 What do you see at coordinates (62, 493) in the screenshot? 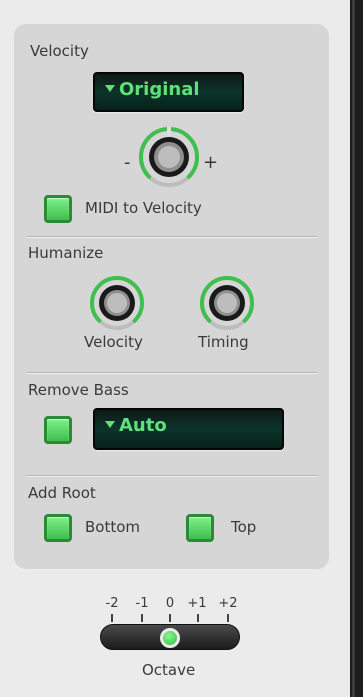
I see `add-root-section-title: Add Root` at bounding box center [62, 493].